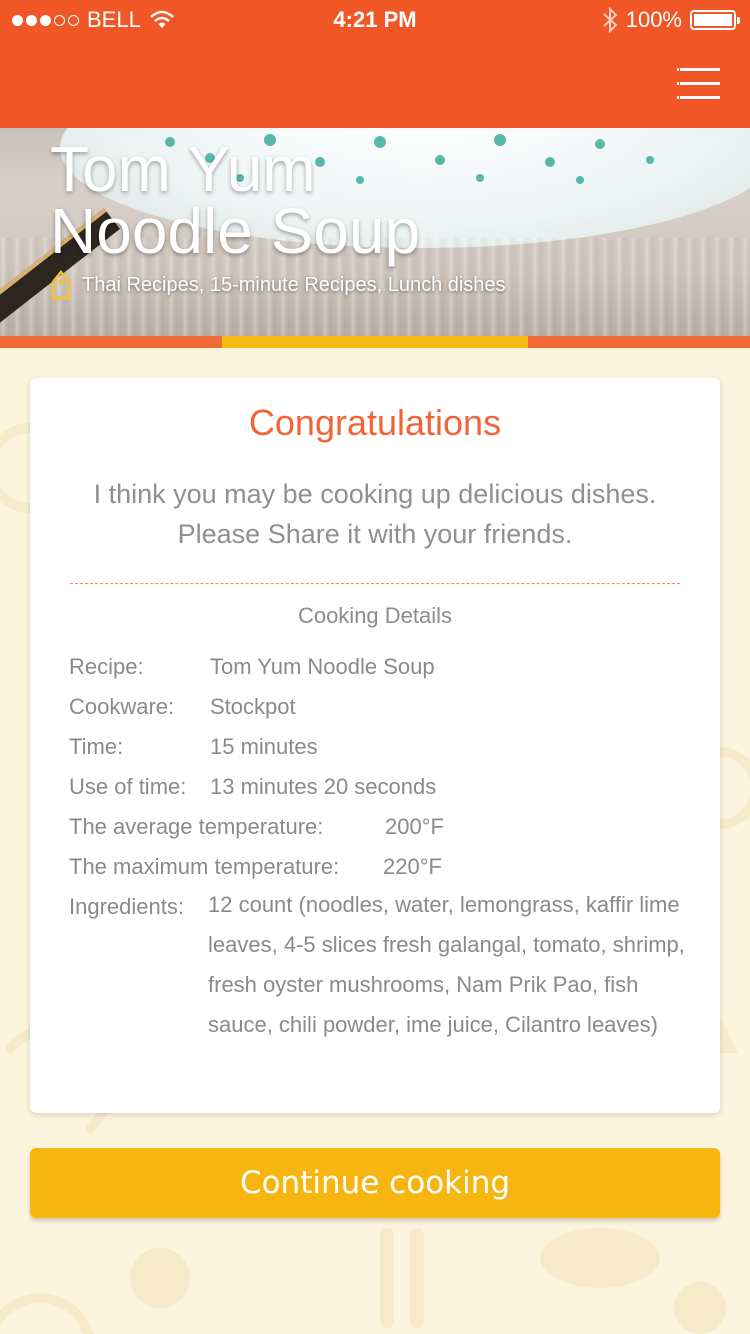  Describe the element at coordinates (653, 19) in the screenshot. I see `battery-percent: 100%` at that location.